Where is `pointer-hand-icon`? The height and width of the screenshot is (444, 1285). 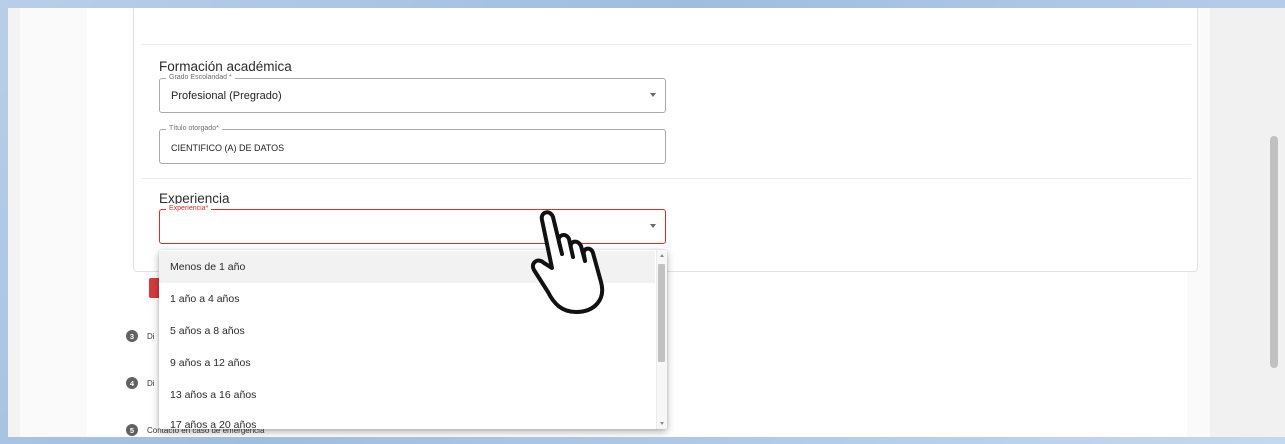
pointer-hand-icon is located at coordinates (568, 262).